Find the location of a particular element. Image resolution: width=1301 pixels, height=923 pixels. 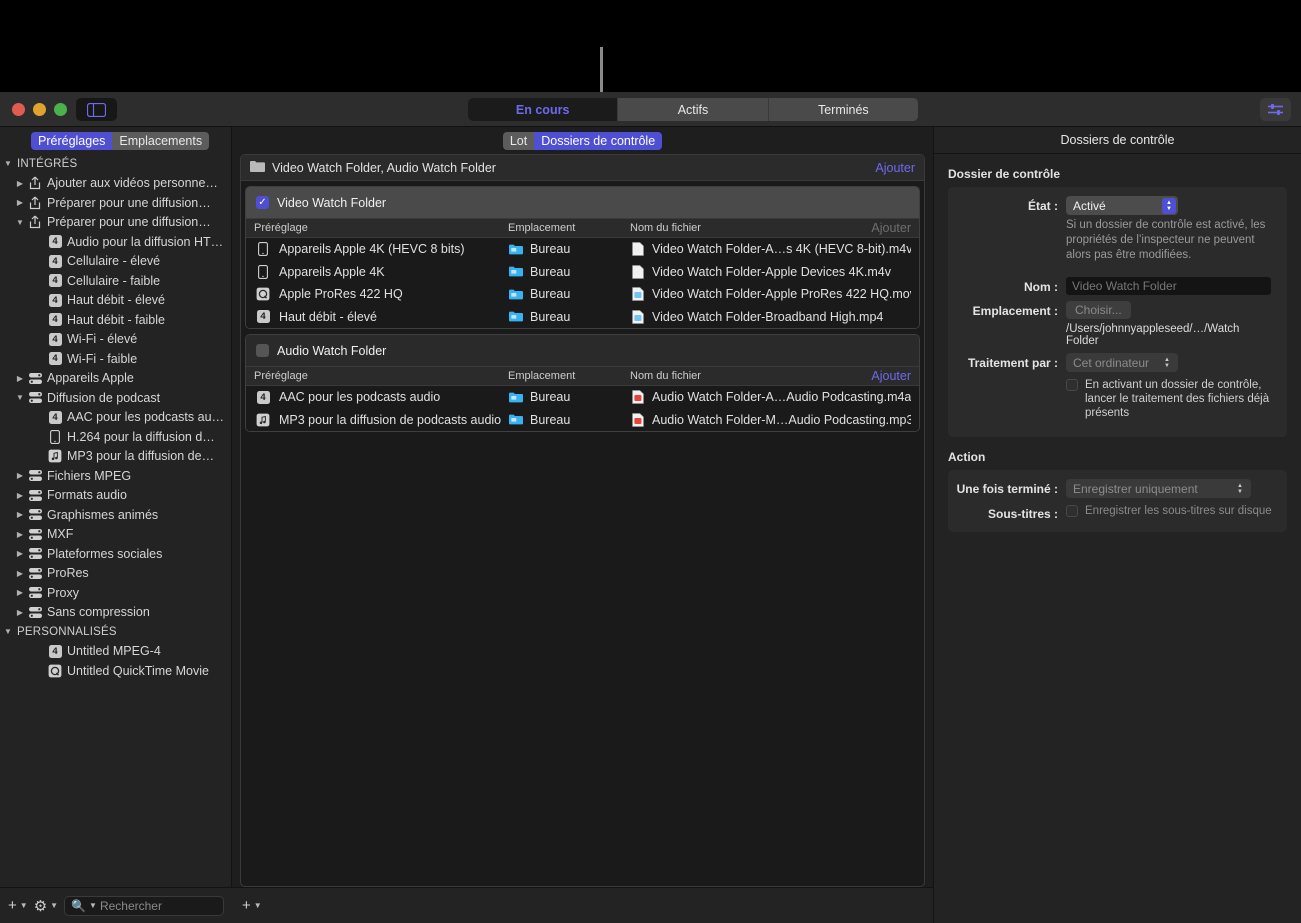

plus-icon: + is located at coordinates (246, 905).